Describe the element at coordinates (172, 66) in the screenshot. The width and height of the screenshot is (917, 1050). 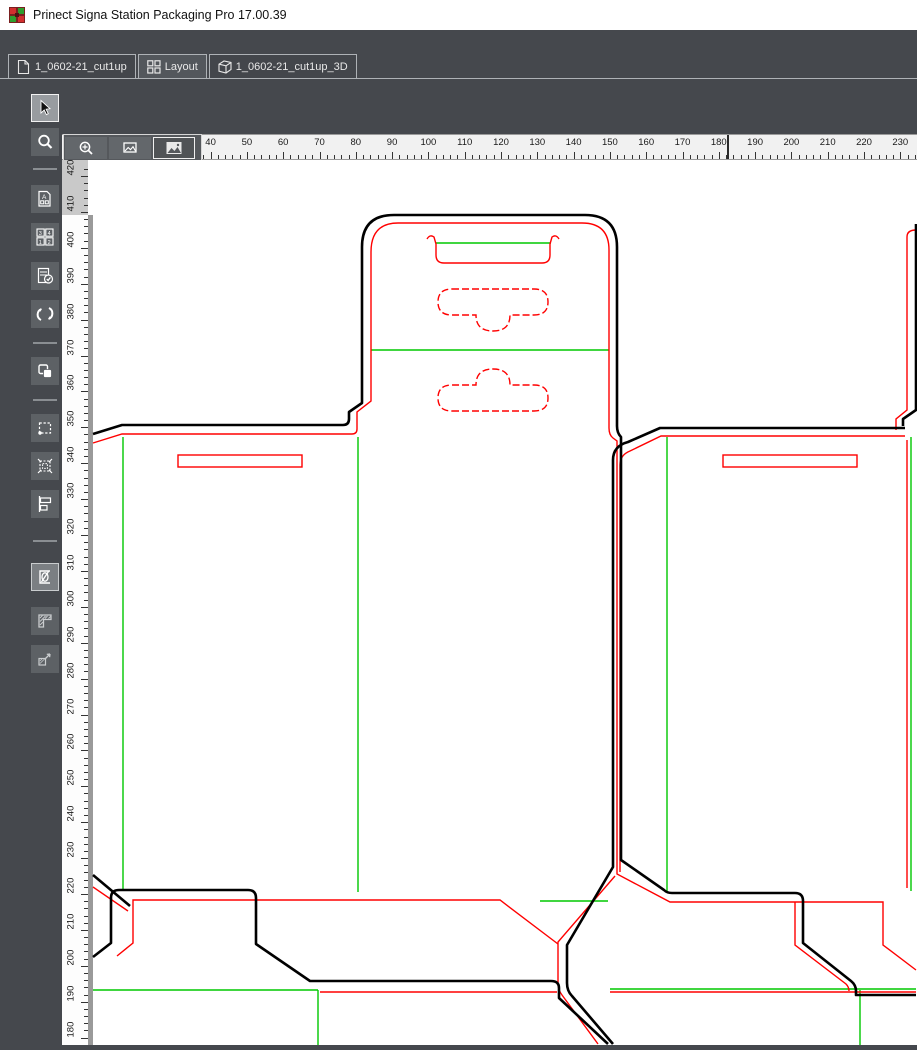
I see `tab-layout: Layout` at that location.